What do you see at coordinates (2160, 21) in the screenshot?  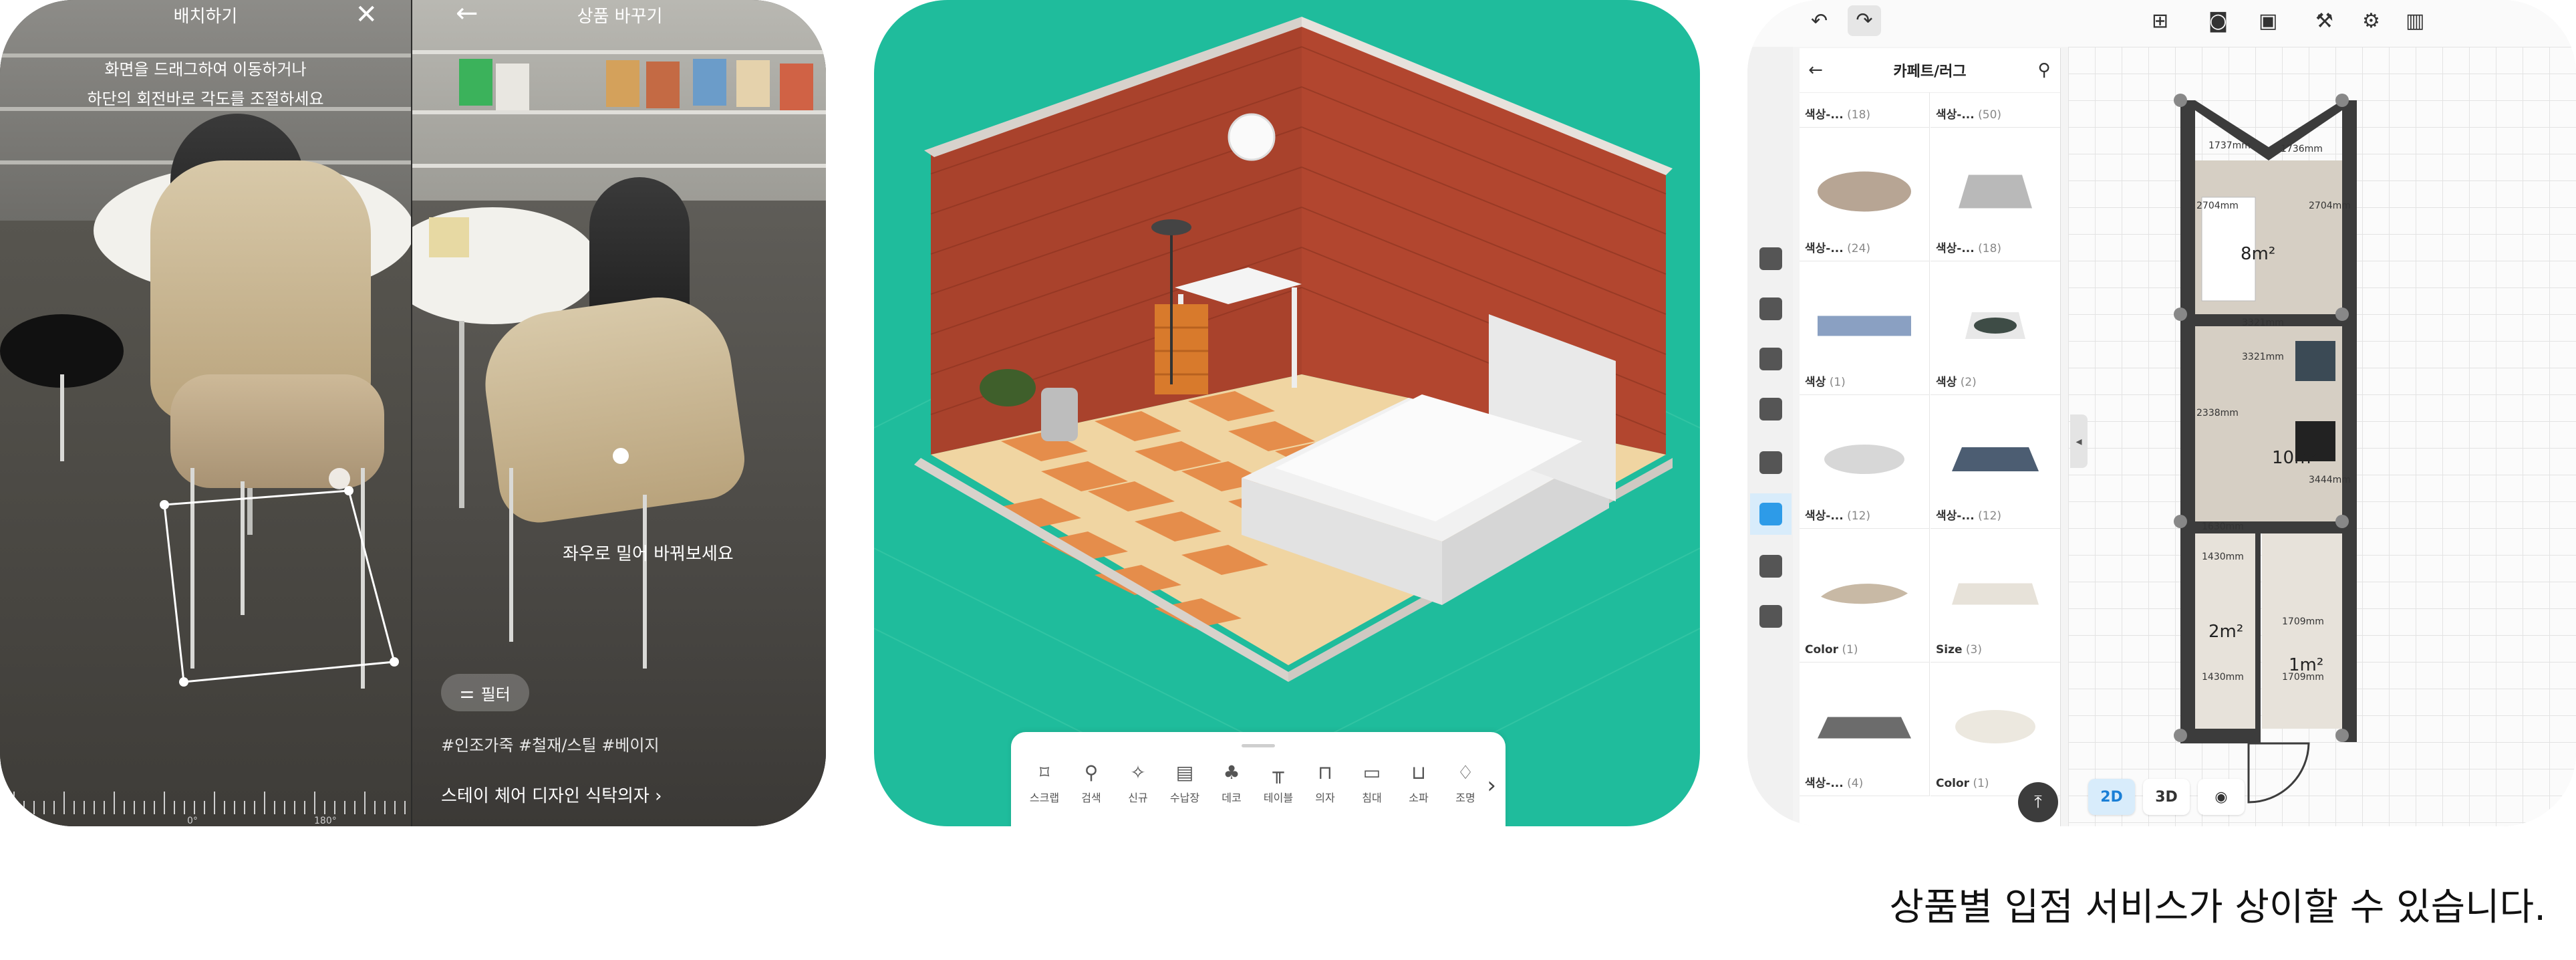 I see `add-file-icon: ⊞` at bounding box center [2160, 21].